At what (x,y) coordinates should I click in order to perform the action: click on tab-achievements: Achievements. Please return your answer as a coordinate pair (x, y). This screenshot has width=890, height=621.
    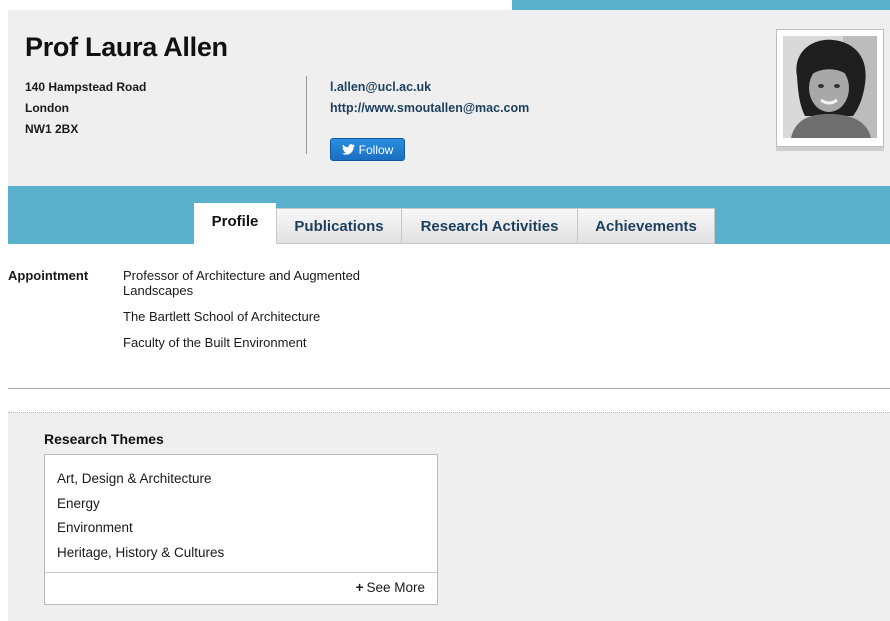
    Looking at the image, I should click on (646, 226).